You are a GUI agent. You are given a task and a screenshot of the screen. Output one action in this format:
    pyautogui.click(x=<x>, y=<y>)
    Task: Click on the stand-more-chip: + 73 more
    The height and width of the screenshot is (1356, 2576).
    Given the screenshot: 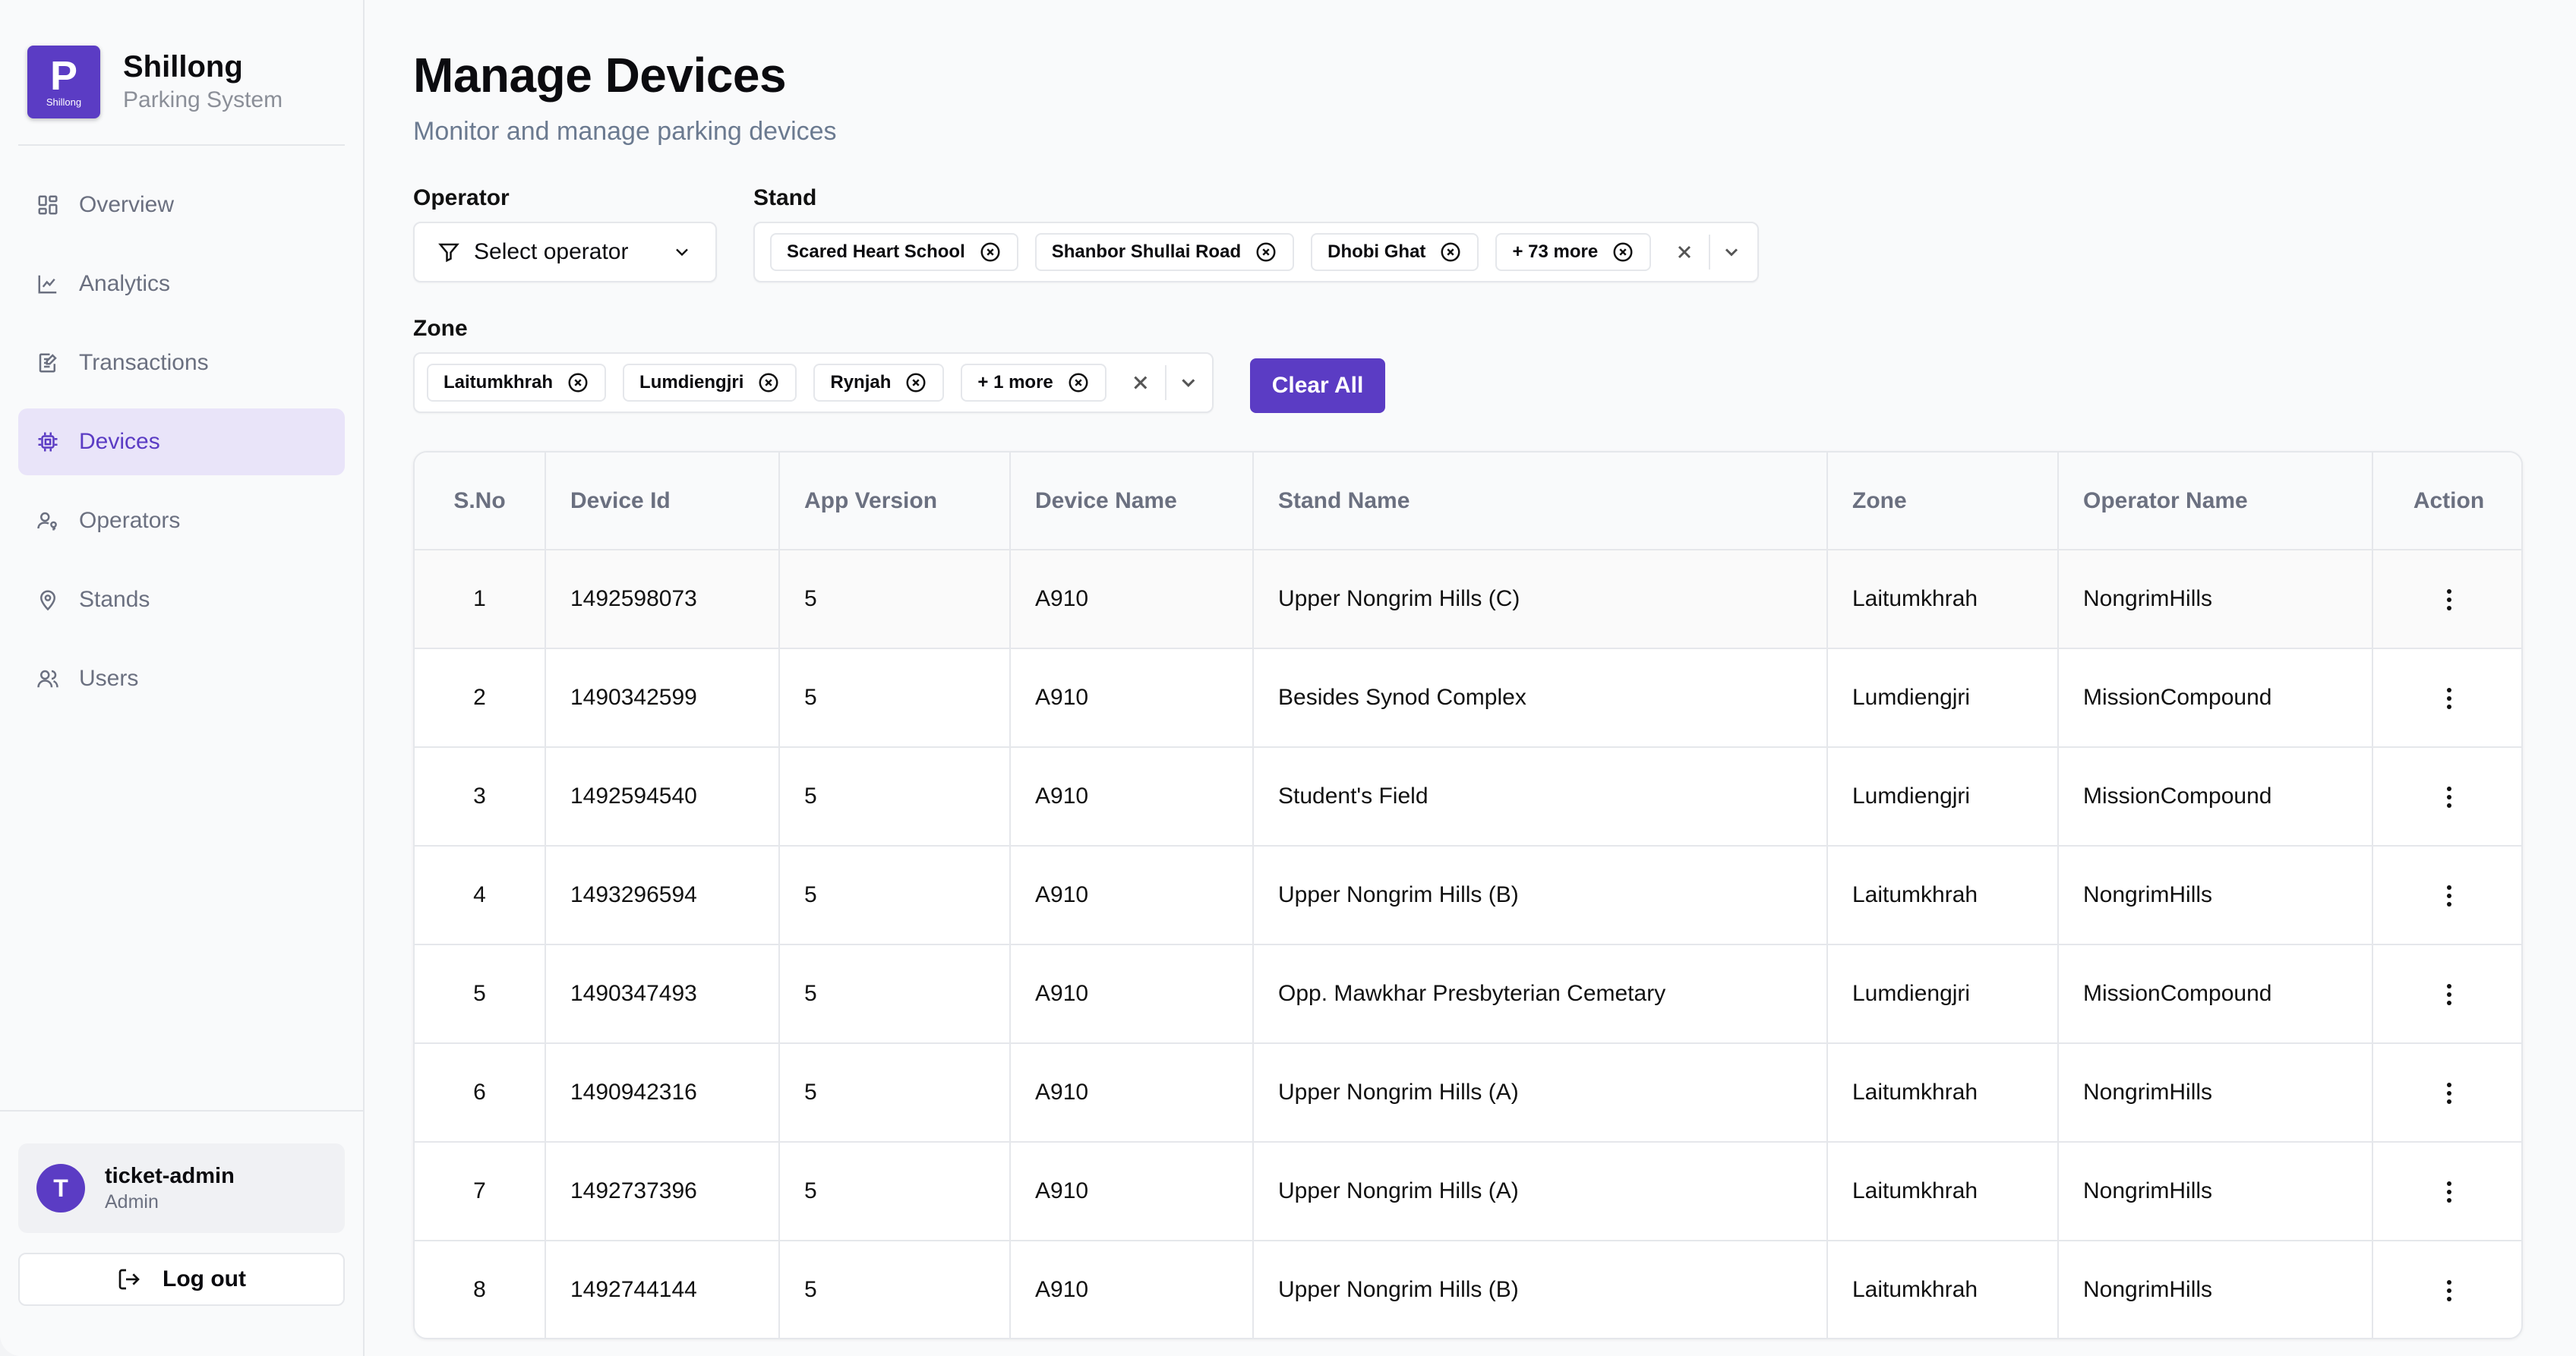 What is the action you would take?
    pyautogui.click(x=1573, y=252)
    